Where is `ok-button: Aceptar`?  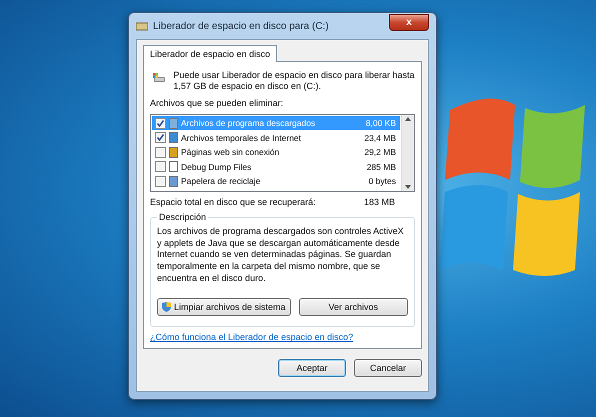
ok-button: Aceptar is located at coordinates (312, 368).